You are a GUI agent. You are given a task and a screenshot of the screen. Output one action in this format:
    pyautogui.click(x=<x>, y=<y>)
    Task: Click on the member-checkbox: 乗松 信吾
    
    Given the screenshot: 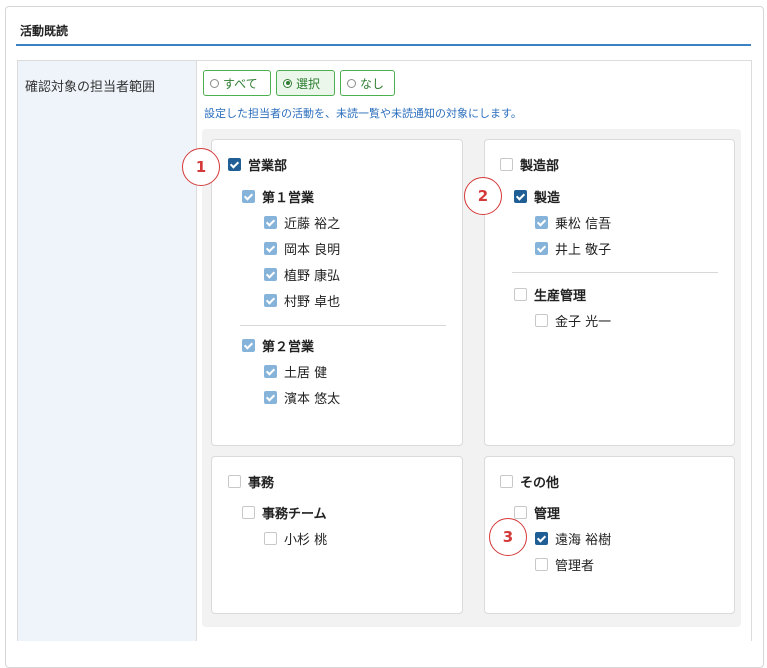 What is the action you would take?
    pyautogui.click(x=573, y=222)
    